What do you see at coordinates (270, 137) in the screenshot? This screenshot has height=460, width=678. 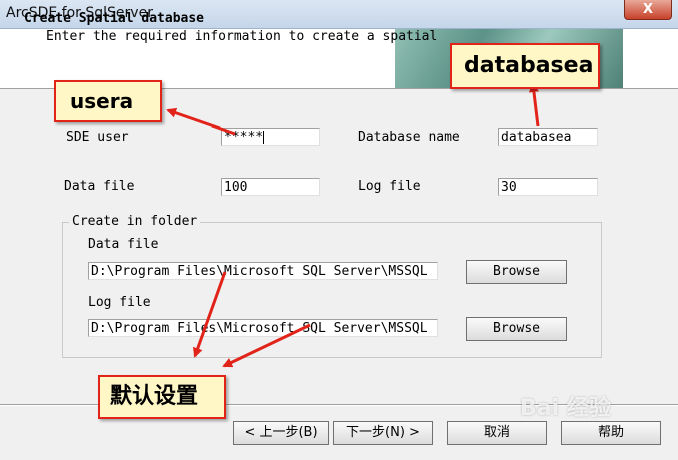 I see `sde-user-input: *****` at bounding box center [270, 137].